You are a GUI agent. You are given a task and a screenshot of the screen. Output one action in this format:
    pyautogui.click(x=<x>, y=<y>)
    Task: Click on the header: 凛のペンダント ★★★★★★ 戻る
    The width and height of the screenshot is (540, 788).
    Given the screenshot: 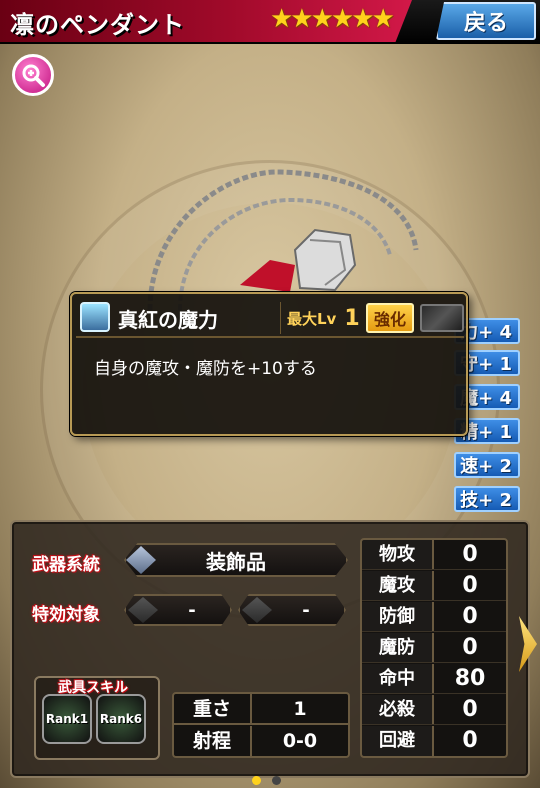 What is the action you would take?
    pyautogui.click(x=270, y=22)
    